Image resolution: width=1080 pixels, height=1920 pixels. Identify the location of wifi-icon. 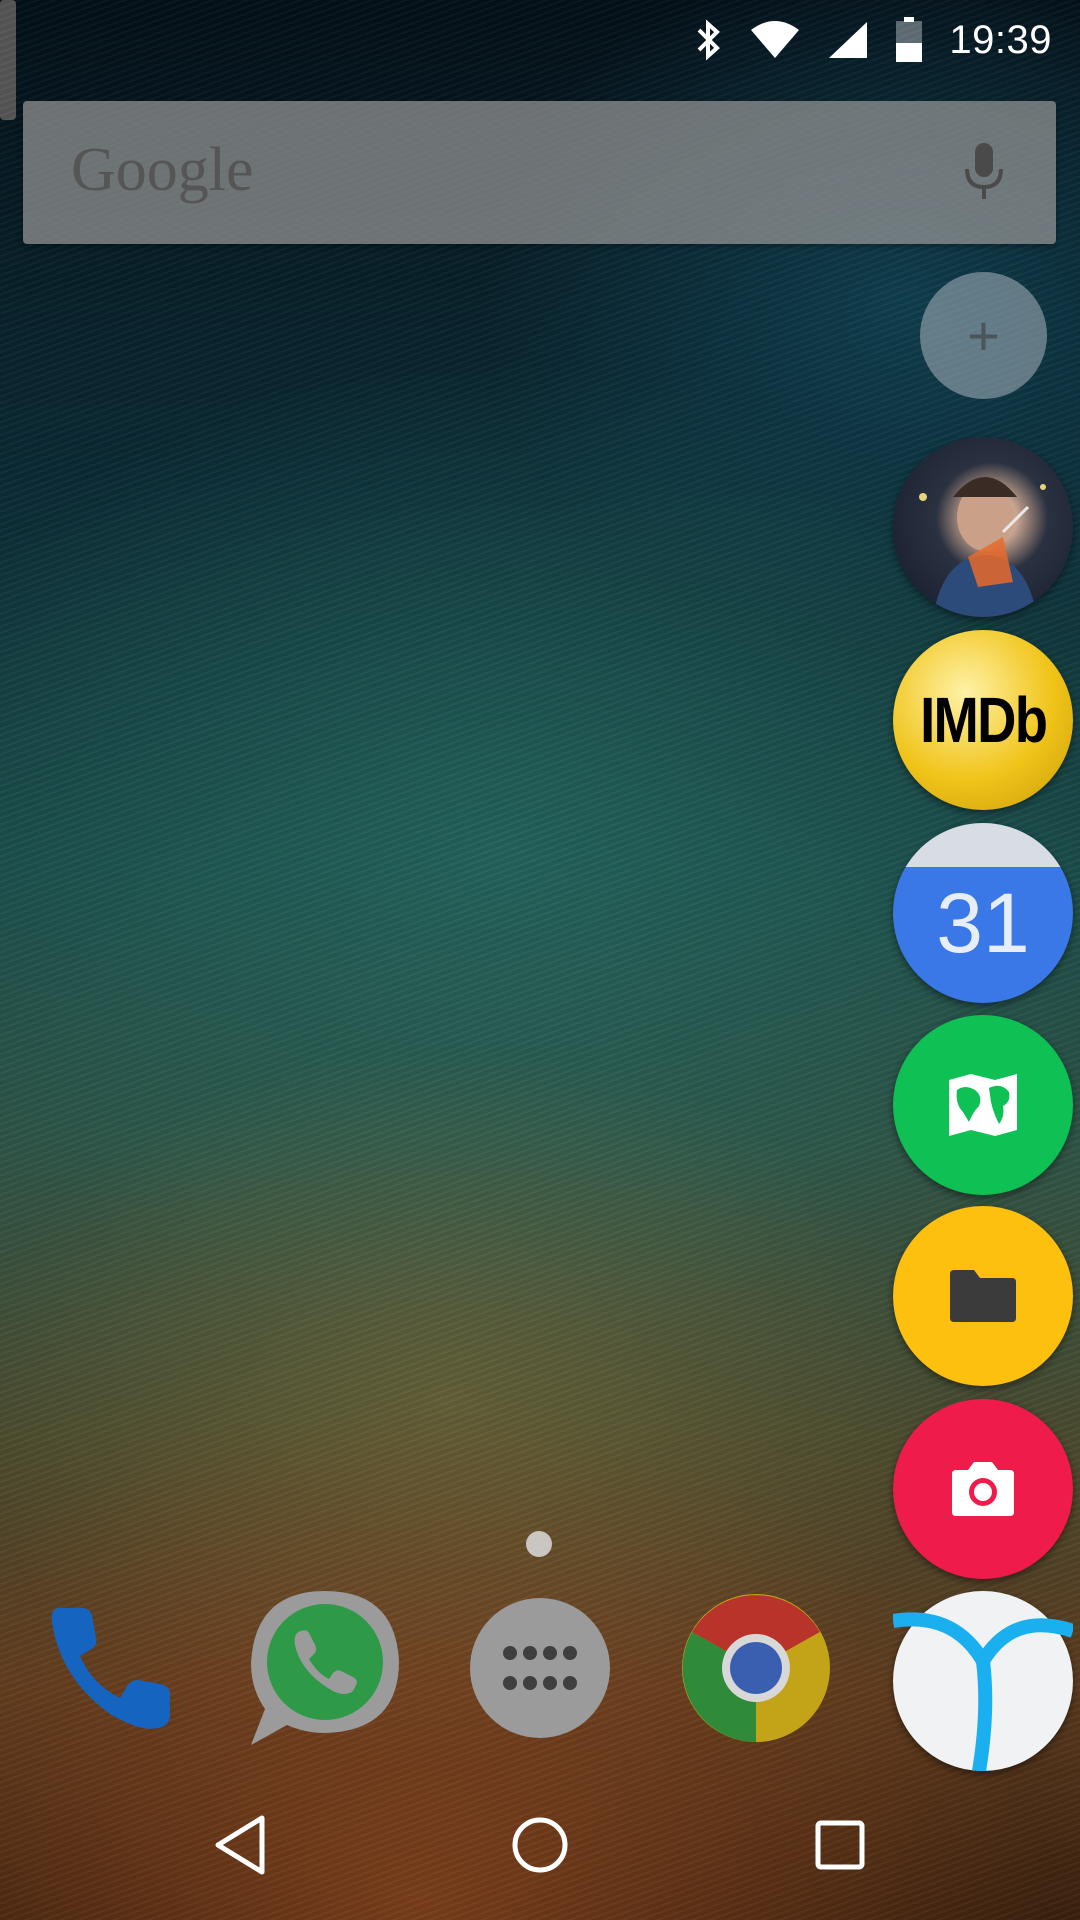
(775, 40).